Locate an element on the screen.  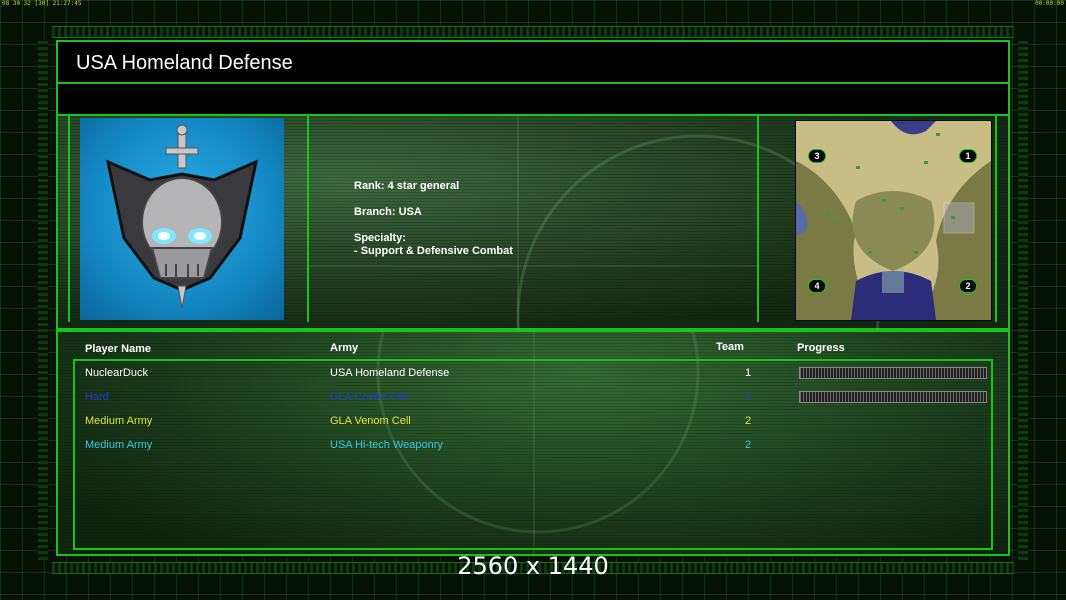
resolution-overlay-text: 2560 x 1440 is located at coordinates (533, 566).